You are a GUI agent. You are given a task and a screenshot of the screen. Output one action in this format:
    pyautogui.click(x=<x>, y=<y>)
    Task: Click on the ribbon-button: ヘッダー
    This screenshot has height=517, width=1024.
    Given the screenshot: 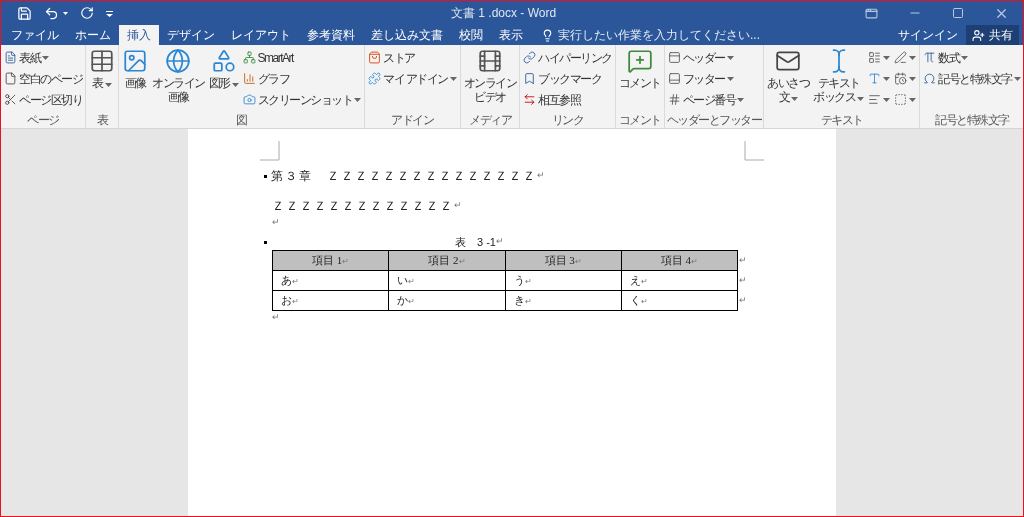 What is the action you would take?
    pyautogui.click(x=706, y=57)
    